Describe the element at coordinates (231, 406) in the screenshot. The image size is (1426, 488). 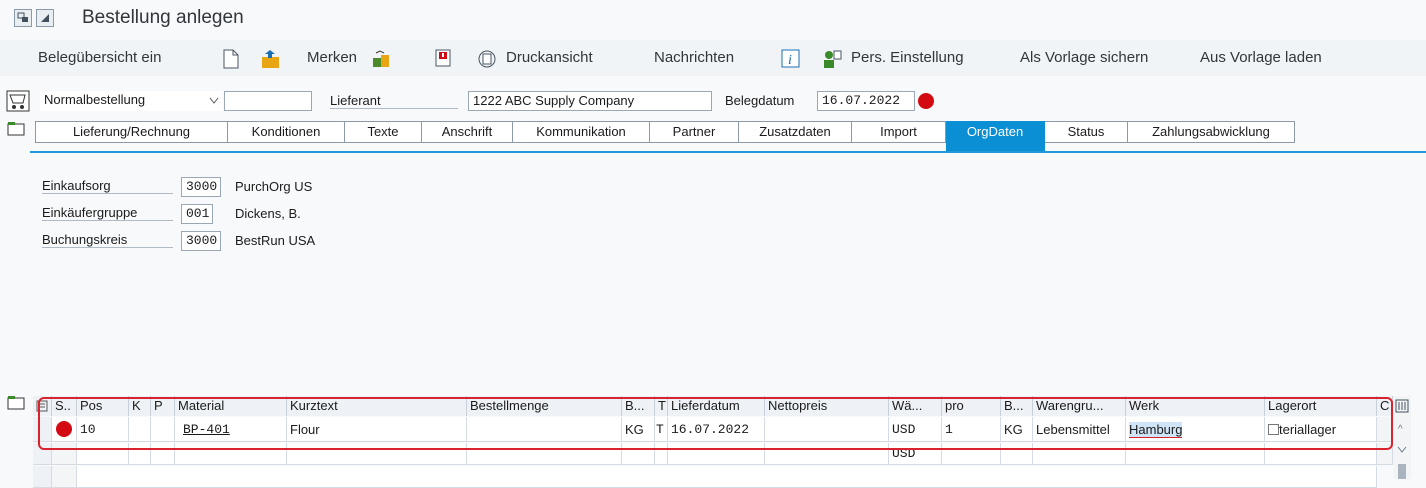
I see `col-material: Material` at that location.